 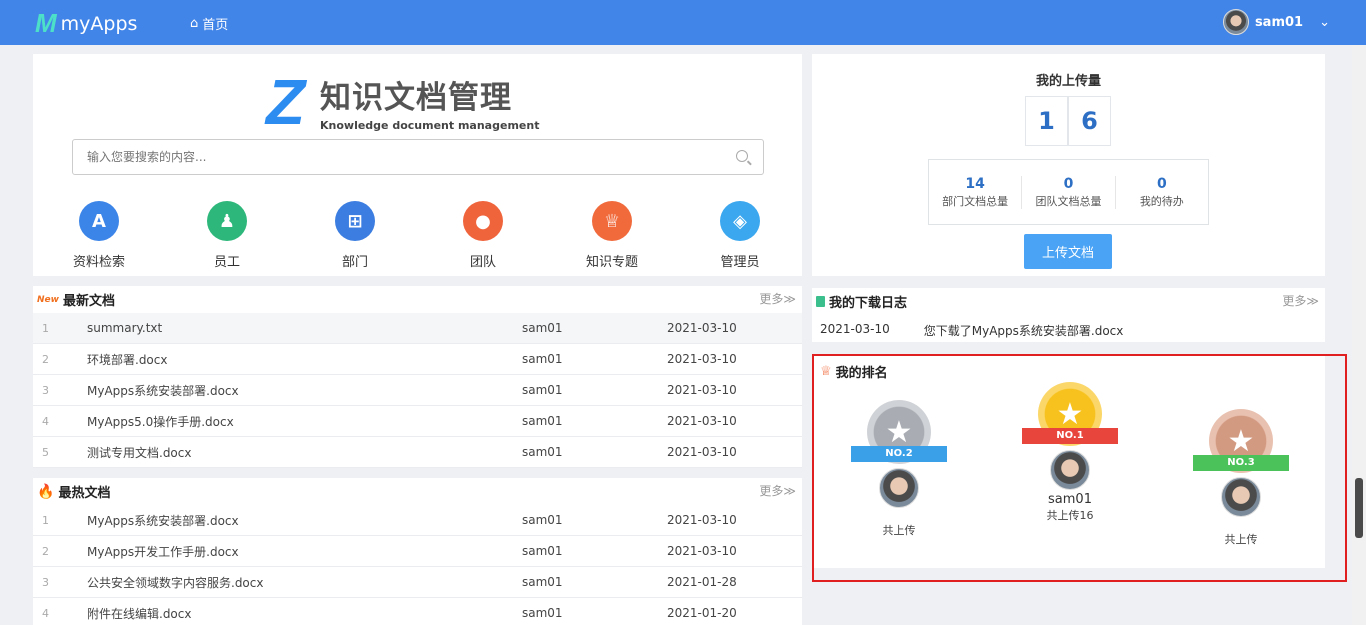 I want to click on upload-title: 我的上传量, so click(x=1068, y=81).